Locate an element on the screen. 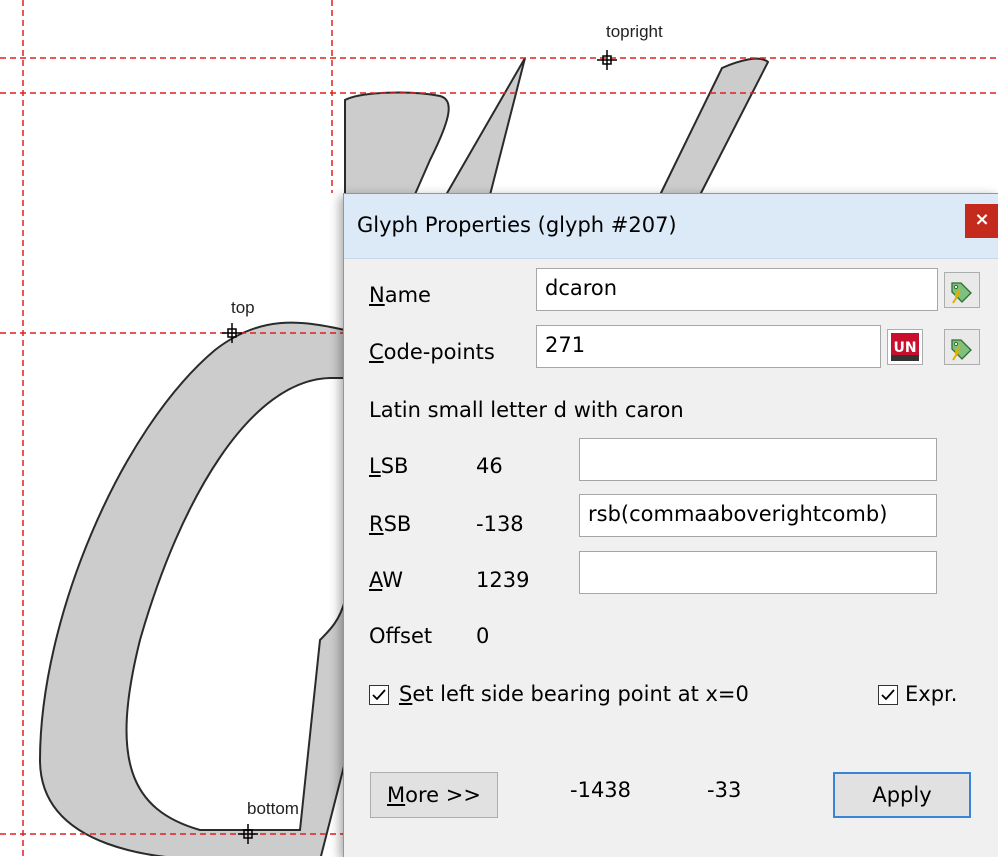 Image resolution: width=998 pixels, height=857 pixels. codepoints-label: Code-points is located at coordinates (432, 352).